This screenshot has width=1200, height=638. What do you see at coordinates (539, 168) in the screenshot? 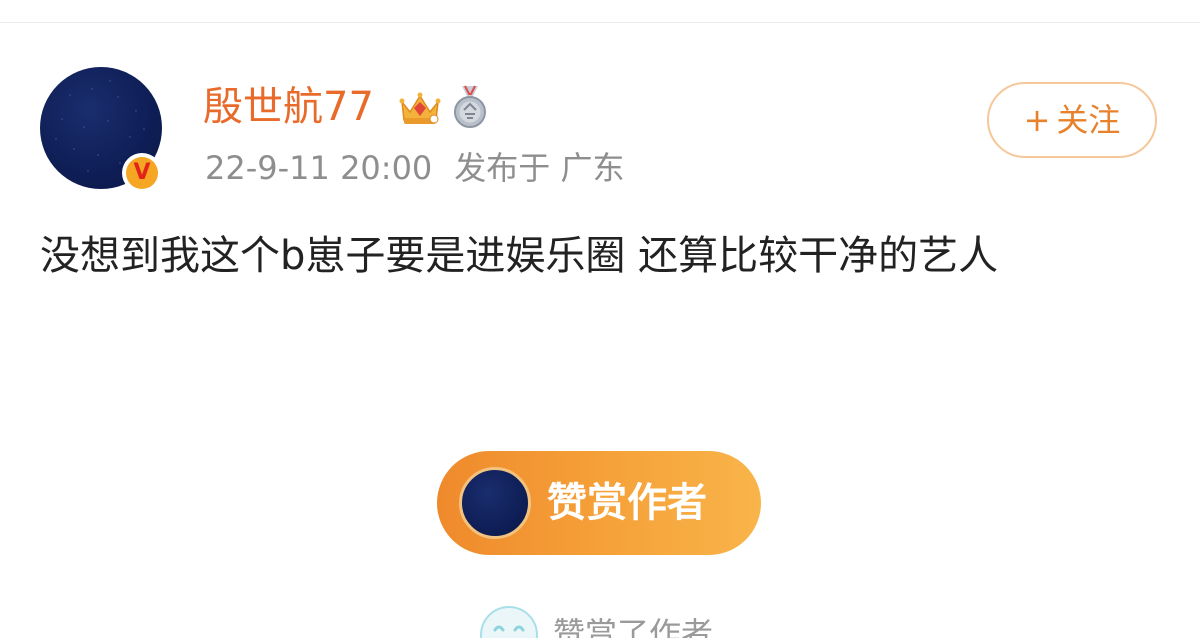
I see `post-source: 发布于 广东` at bounding box center [539, 168].